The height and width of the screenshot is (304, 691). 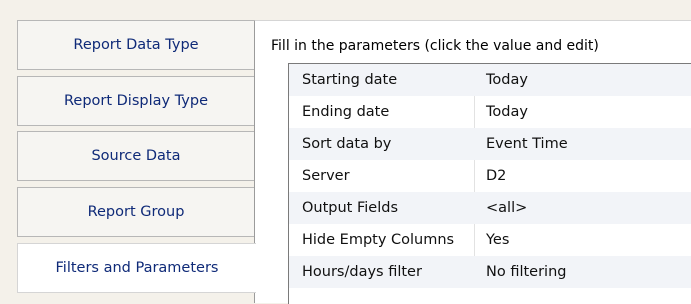 I want to click on param-row-server: Server D2, so click(x=490, y=176).